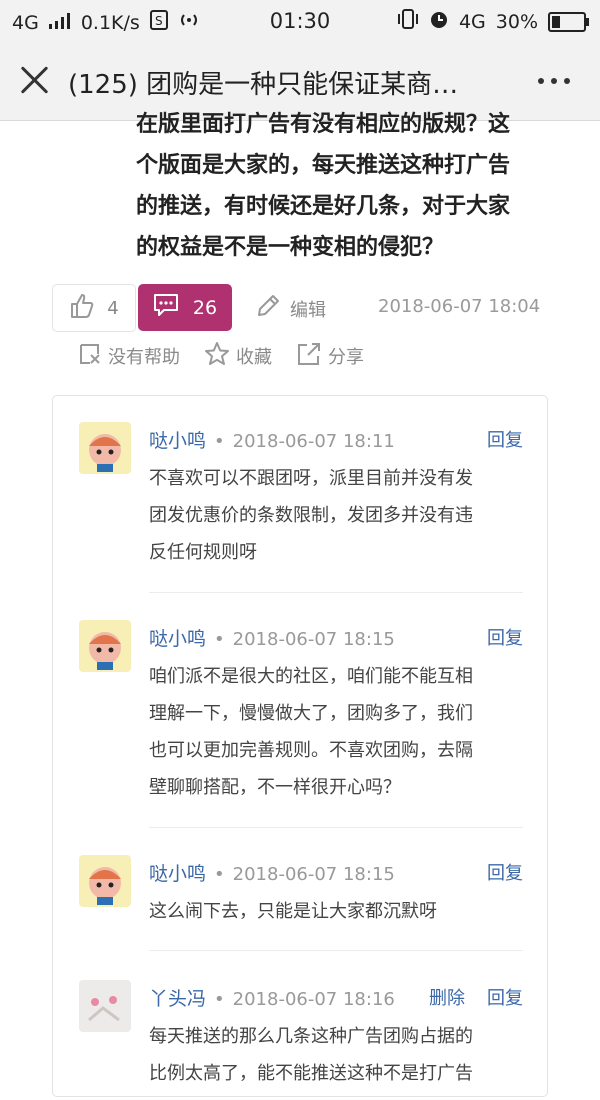 The width and height of the screenshot is (600, 1100). What do you see at coordinates (323, 124) in the screenshot?
I see `article-line: 在版里面打广告有没有相应的版规？这` at bounding box center [323, 124].